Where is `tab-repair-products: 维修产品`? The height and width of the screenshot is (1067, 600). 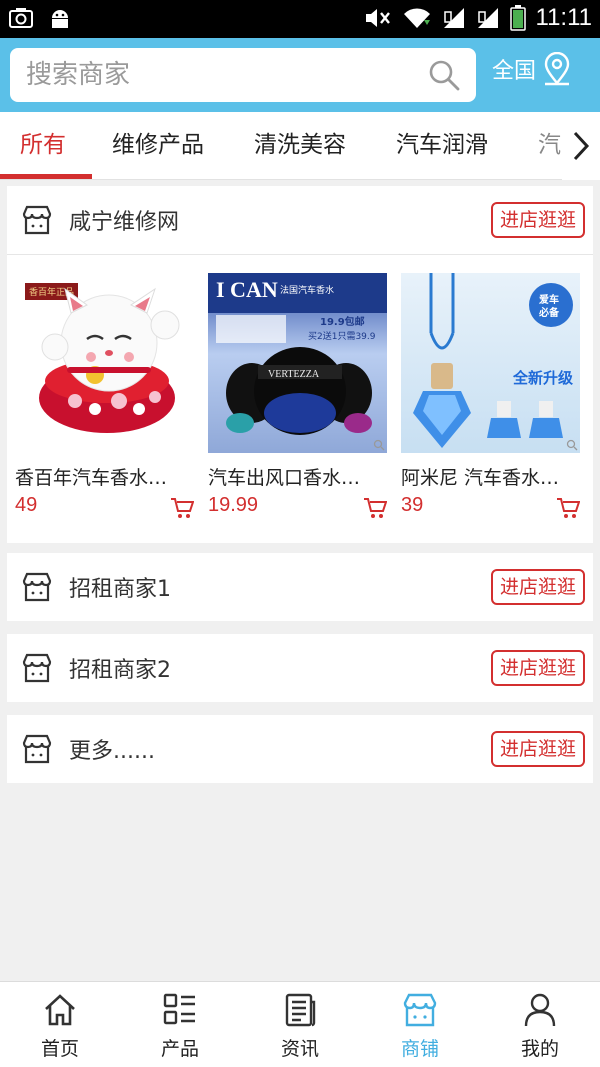 tab-repair-products: 维修产品 is located at coordinates (158, 145).